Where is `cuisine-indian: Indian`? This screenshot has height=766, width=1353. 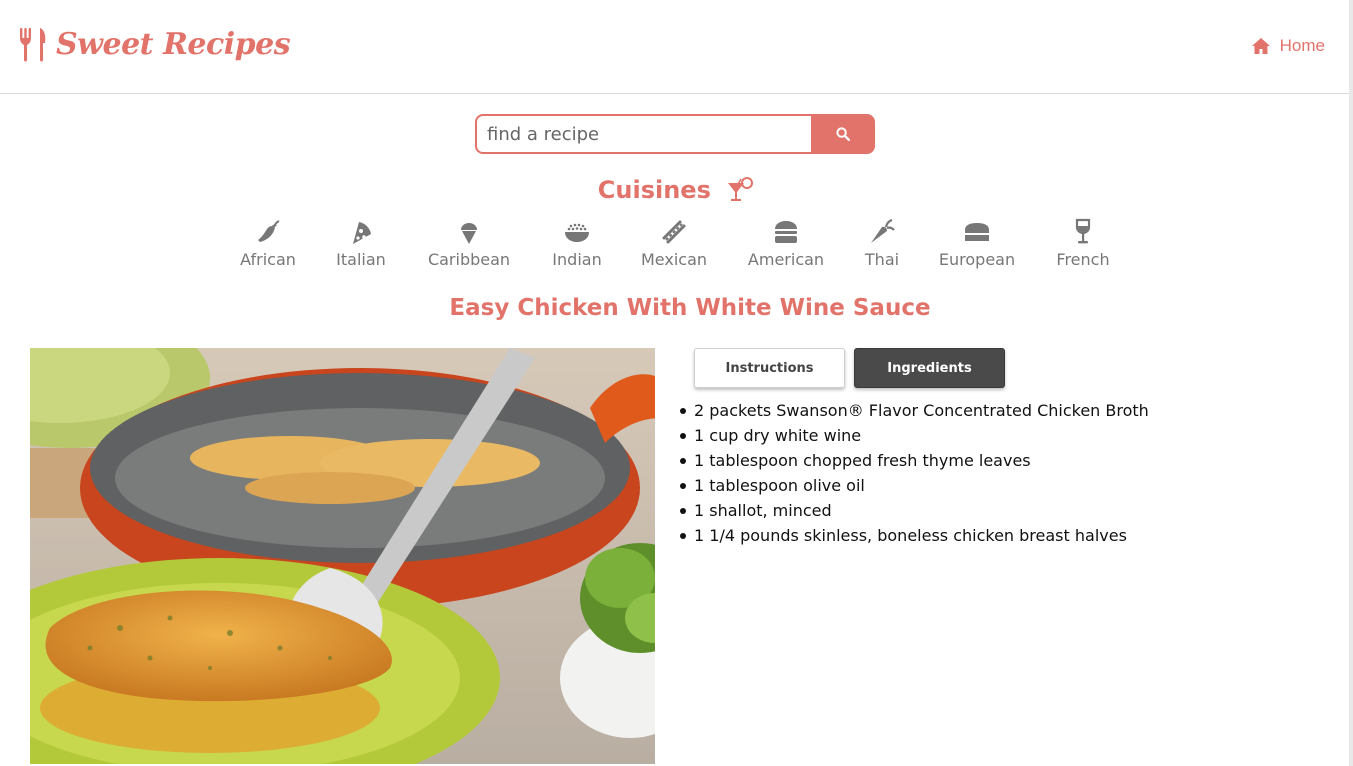
cuisine-indian: Indian is located at coordinates (577, 243).